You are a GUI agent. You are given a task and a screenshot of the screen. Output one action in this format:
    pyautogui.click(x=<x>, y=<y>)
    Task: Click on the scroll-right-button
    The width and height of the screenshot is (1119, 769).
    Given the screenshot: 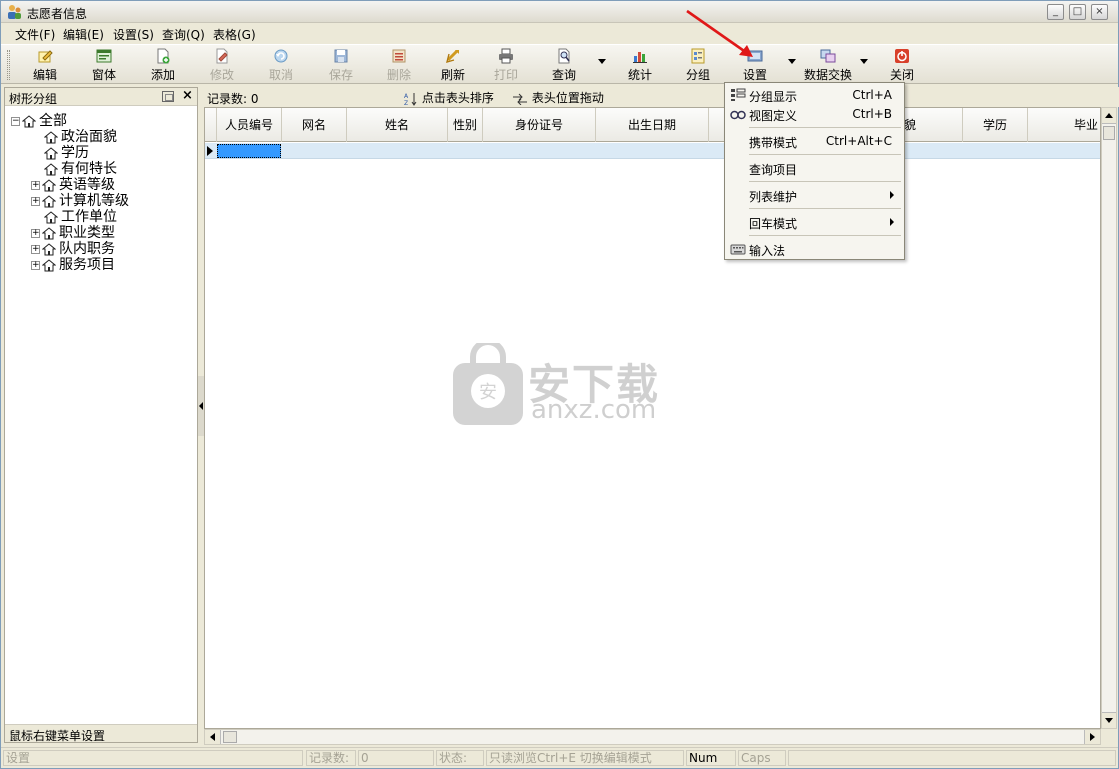 What is the action you would take?
    pyautogui.click(x=1092, y=737)
    